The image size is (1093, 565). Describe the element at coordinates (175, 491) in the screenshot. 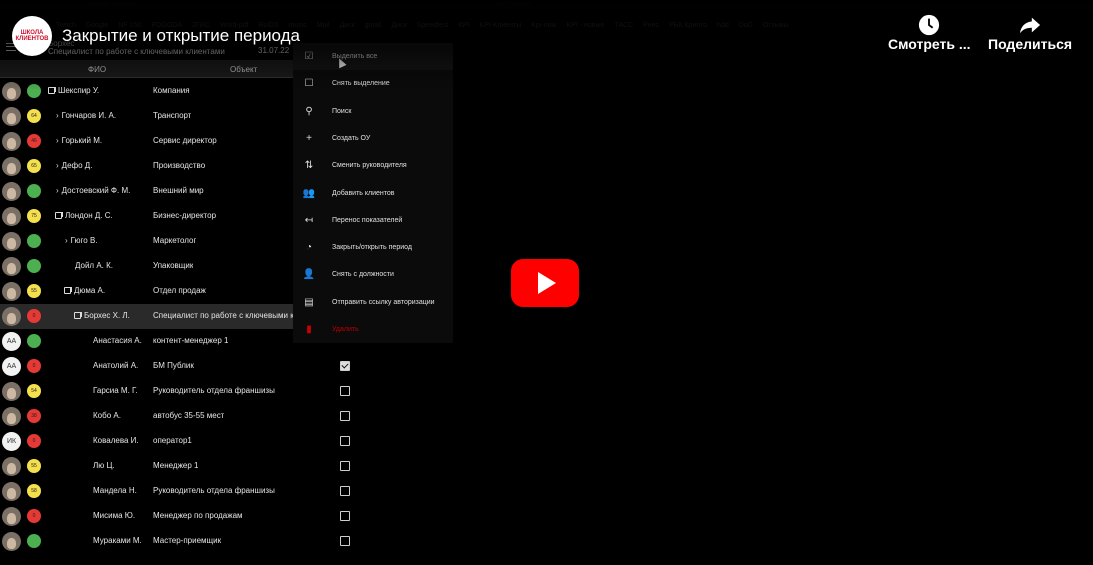

I see `table-row: 58 Мандела Н. Руководитель отдела франшизы` at that location.